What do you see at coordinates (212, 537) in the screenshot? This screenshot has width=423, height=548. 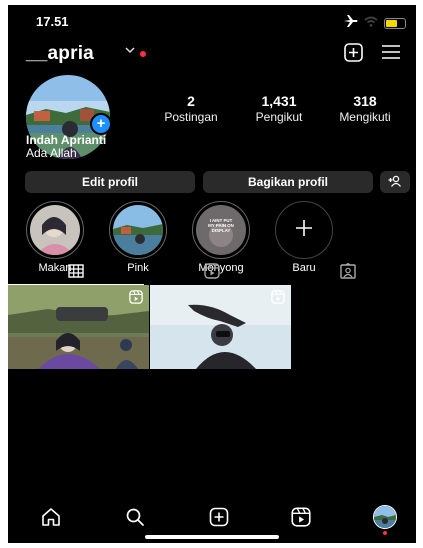 I see `home-indicator` at bounding box center [212, 537].